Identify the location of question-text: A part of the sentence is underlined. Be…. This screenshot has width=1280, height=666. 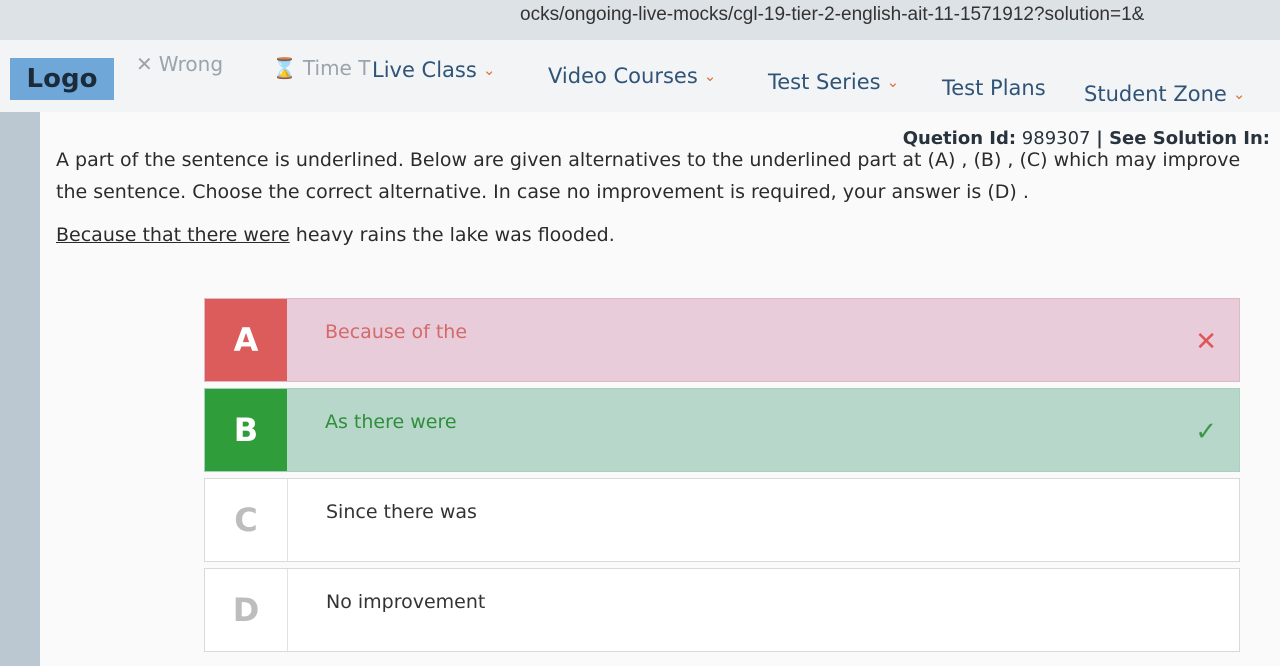
(648, 176).